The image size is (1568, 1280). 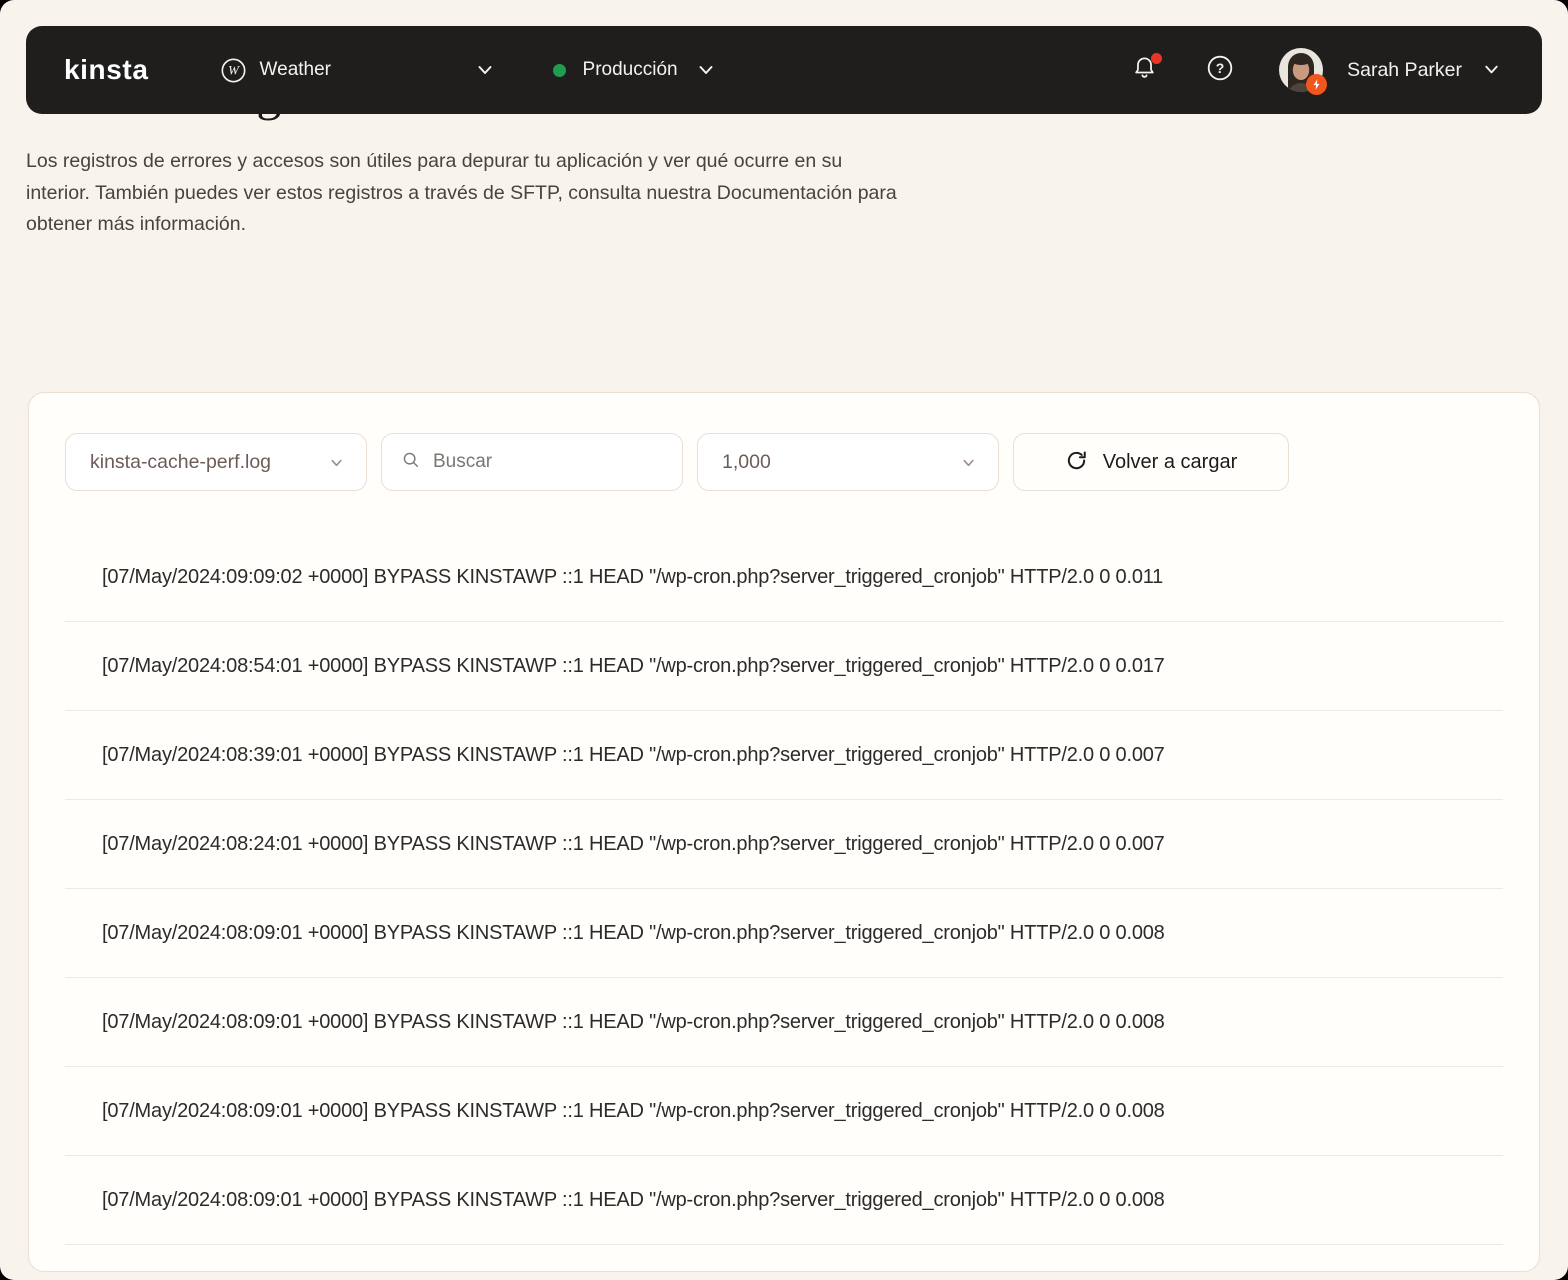 I want to click on user-name: Sarah Parker, so click(x=1404, y=69).